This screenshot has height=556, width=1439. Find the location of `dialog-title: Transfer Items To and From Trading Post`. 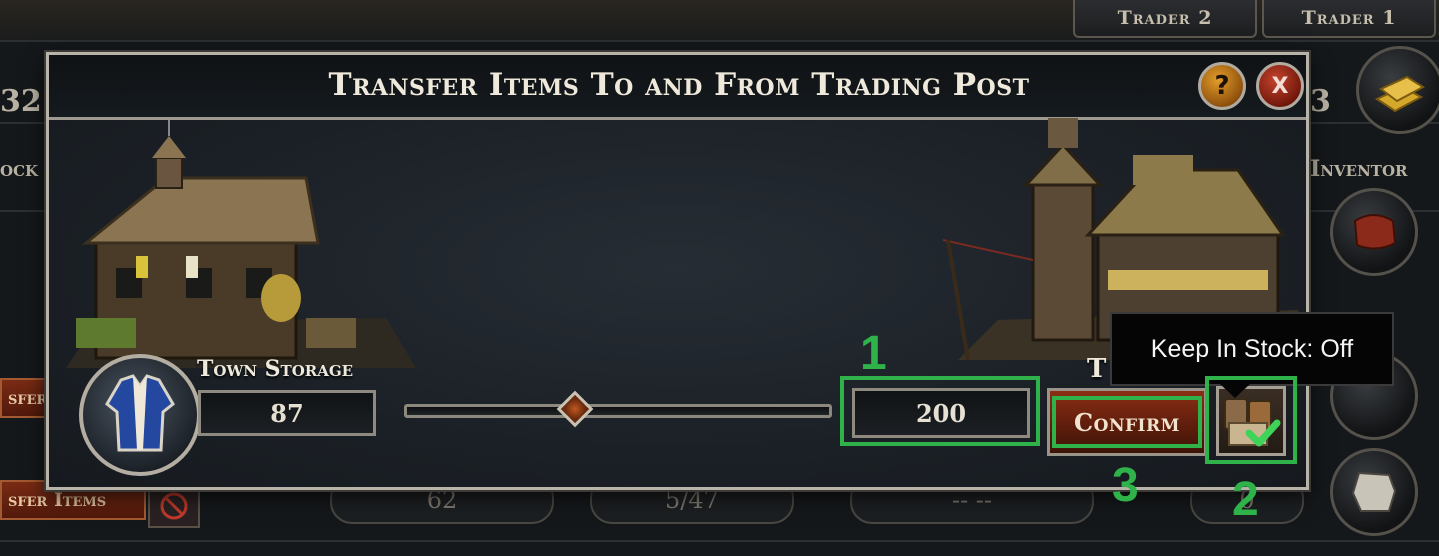

dialog-title: Transfer Items To and From Trading Post is located at coordinates (679, 85).